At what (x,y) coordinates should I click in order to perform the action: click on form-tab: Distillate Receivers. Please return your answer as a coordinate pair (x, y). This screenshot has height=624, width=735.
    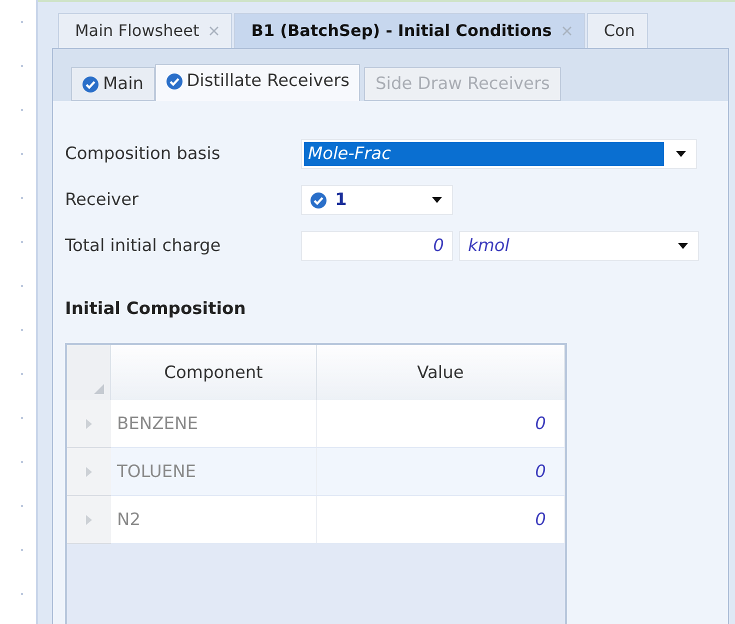
    Looking at the image, I should click on (257, 82).